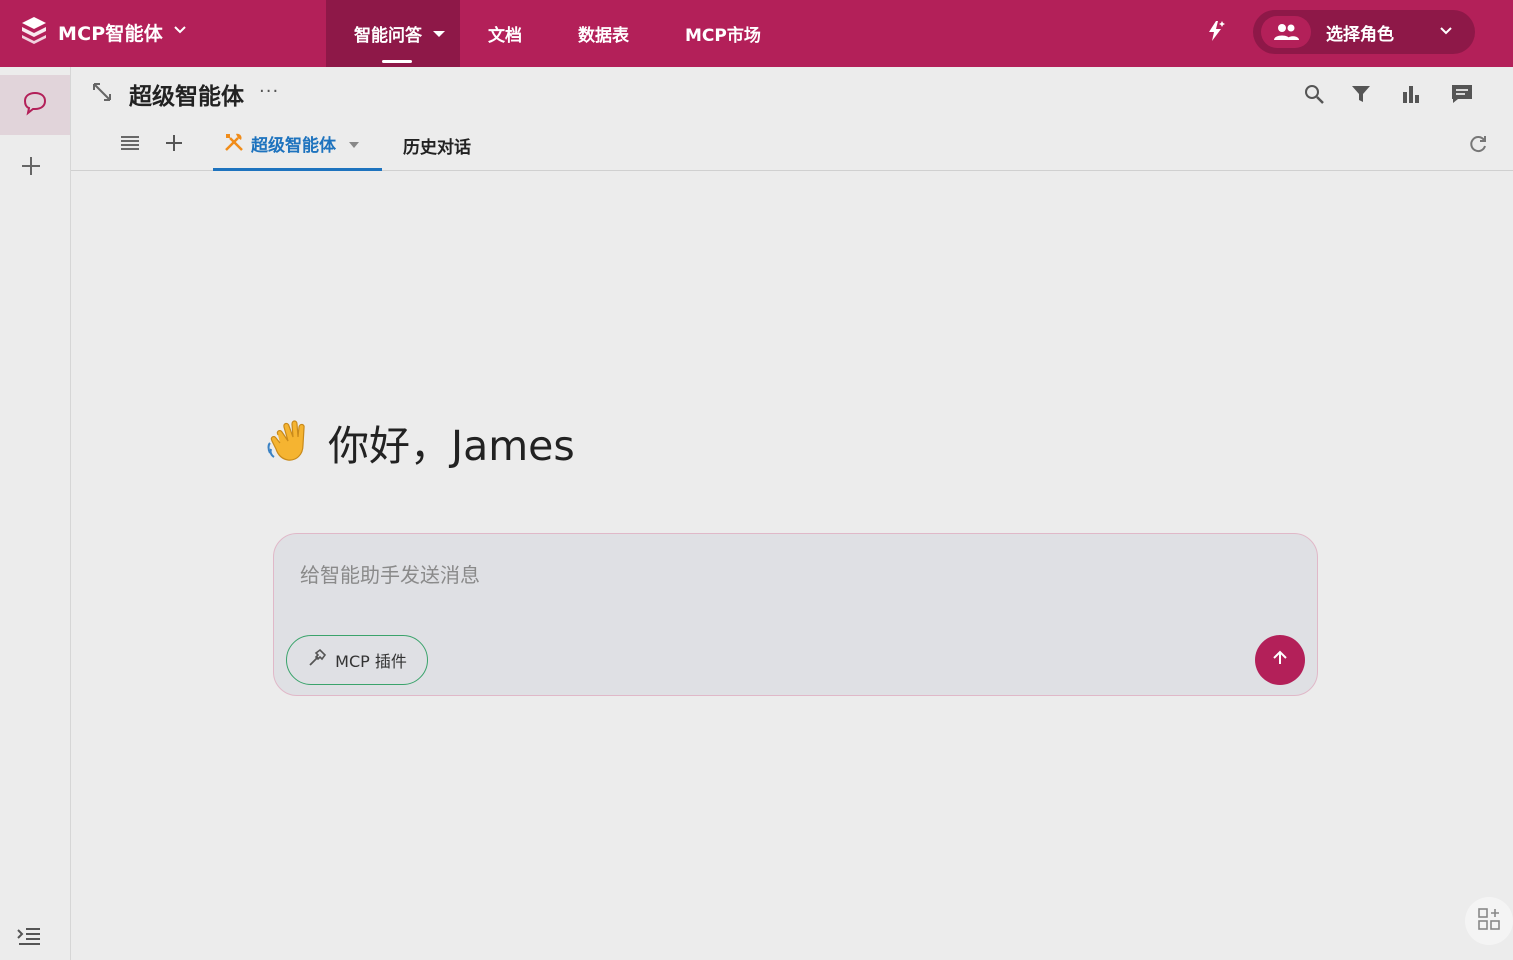 This screenshot has height=960, width=1513. Describe the element at coordinates (34, 32) in the screenshot. I see `logo-icon` at that location.